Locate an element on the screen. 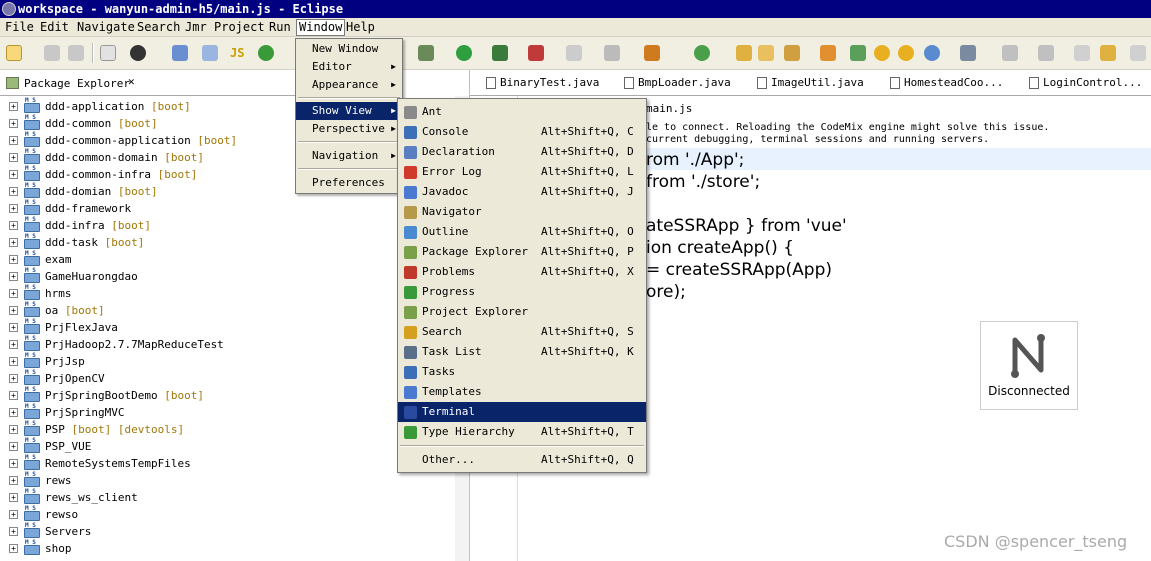  tree-item: + M S ddd-task [boot] is located at coordinates (230, 242).